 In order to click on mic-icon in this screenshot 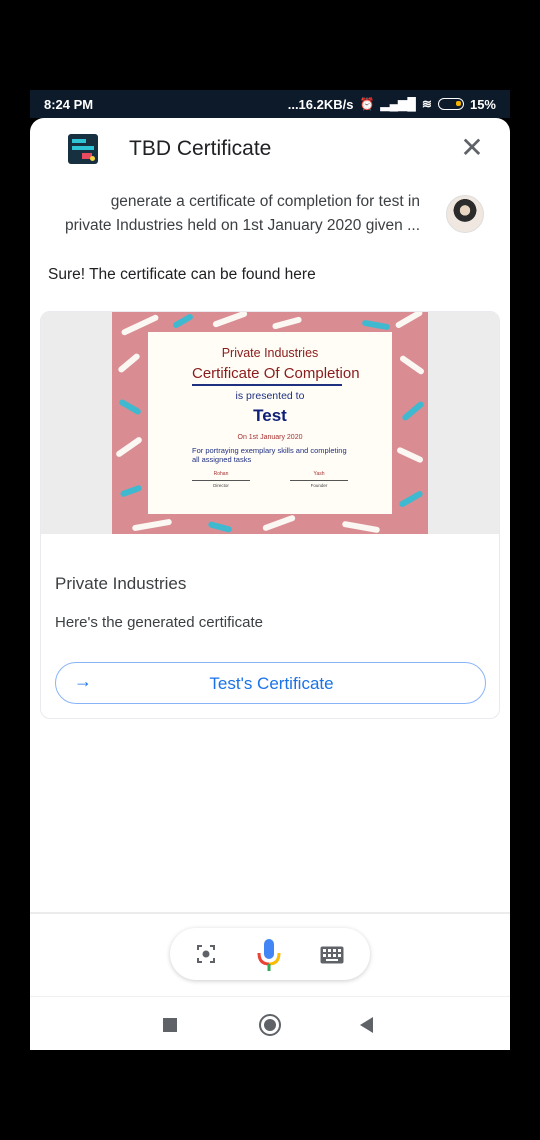, I will do `click(269, 955)`.